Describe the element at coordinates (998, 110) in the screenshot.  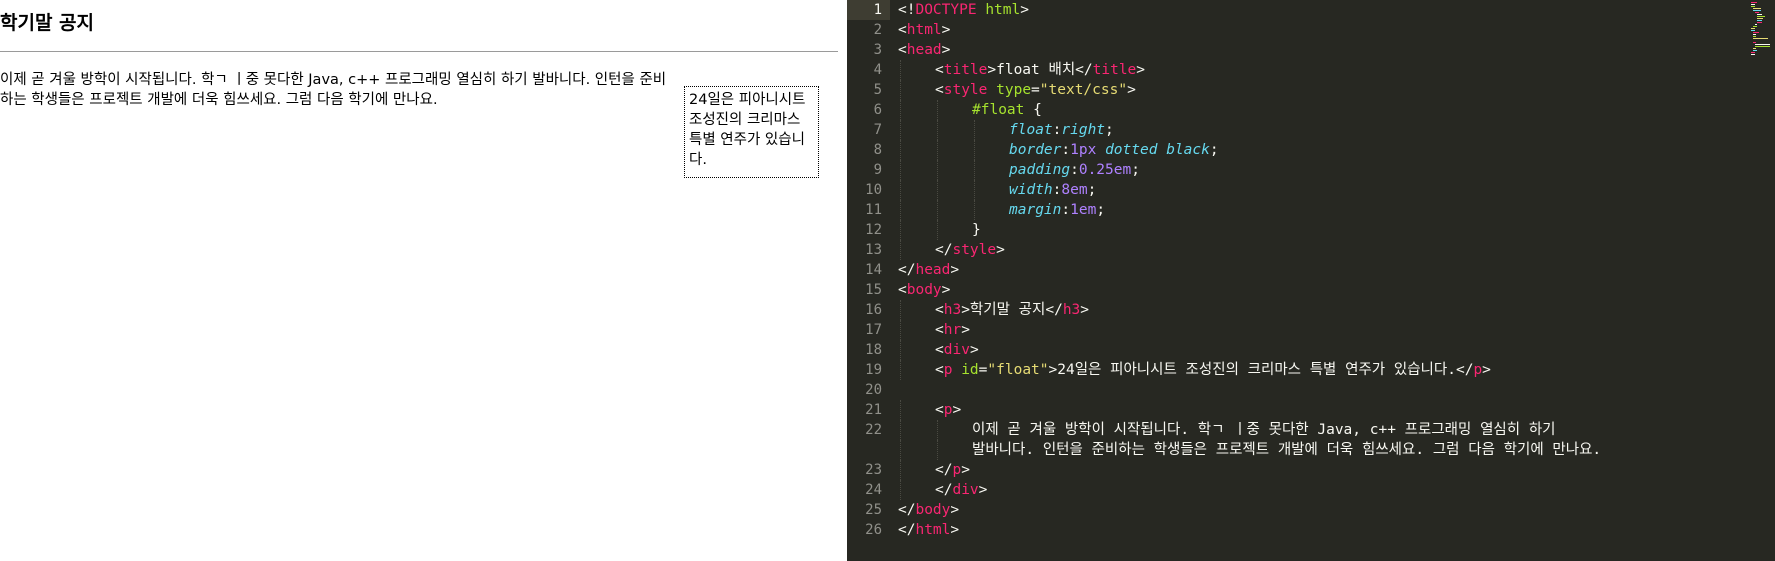
I see `code-token: #float` at that location.